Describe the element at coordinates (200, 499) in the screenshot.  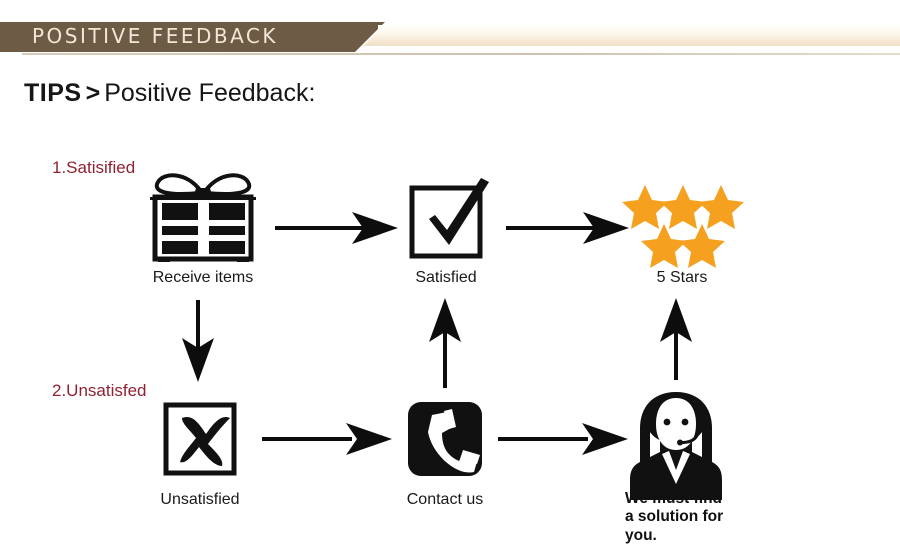
I see `label-unsatisfied: Unsatisfied` at that location.